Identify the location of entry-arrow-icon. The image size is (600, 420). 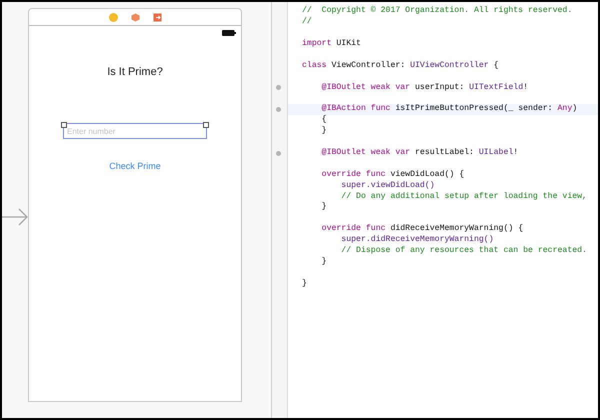
(15, 217).